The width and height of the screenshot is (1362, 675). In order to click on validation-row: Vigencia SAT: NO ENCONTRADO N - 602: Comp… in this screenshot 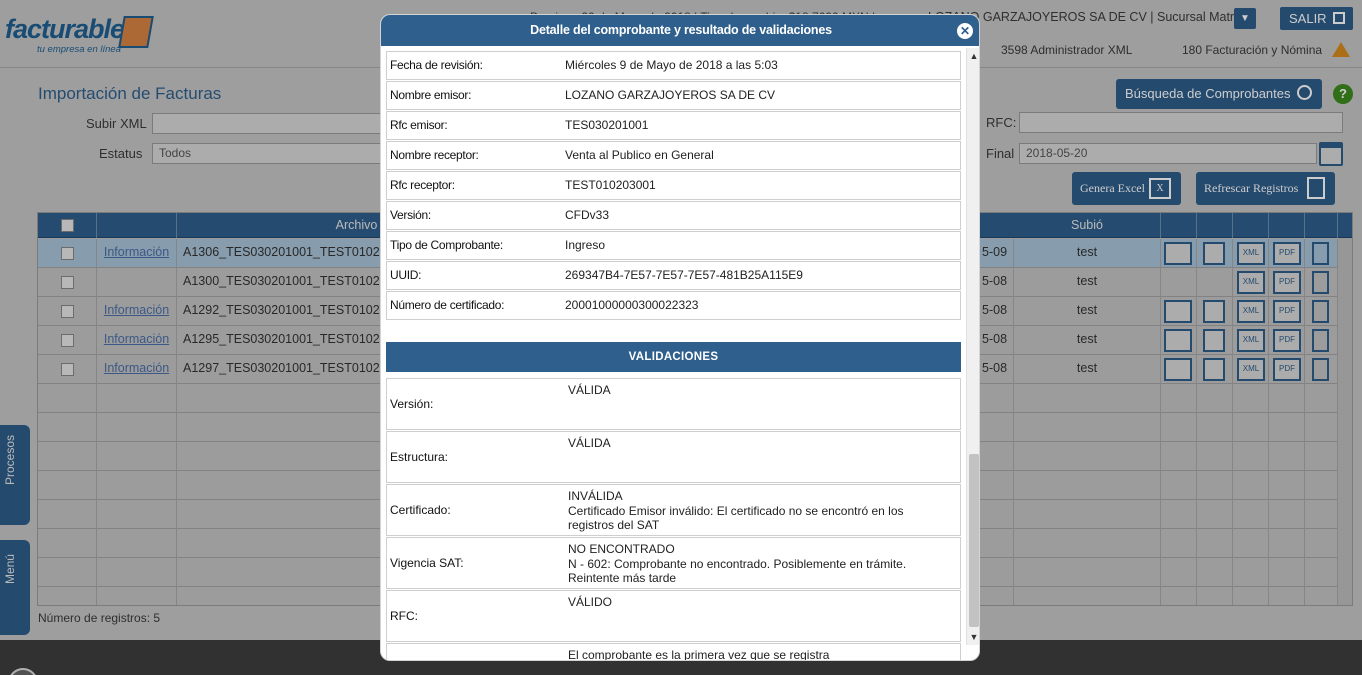, I will do `click(673, 563)`.